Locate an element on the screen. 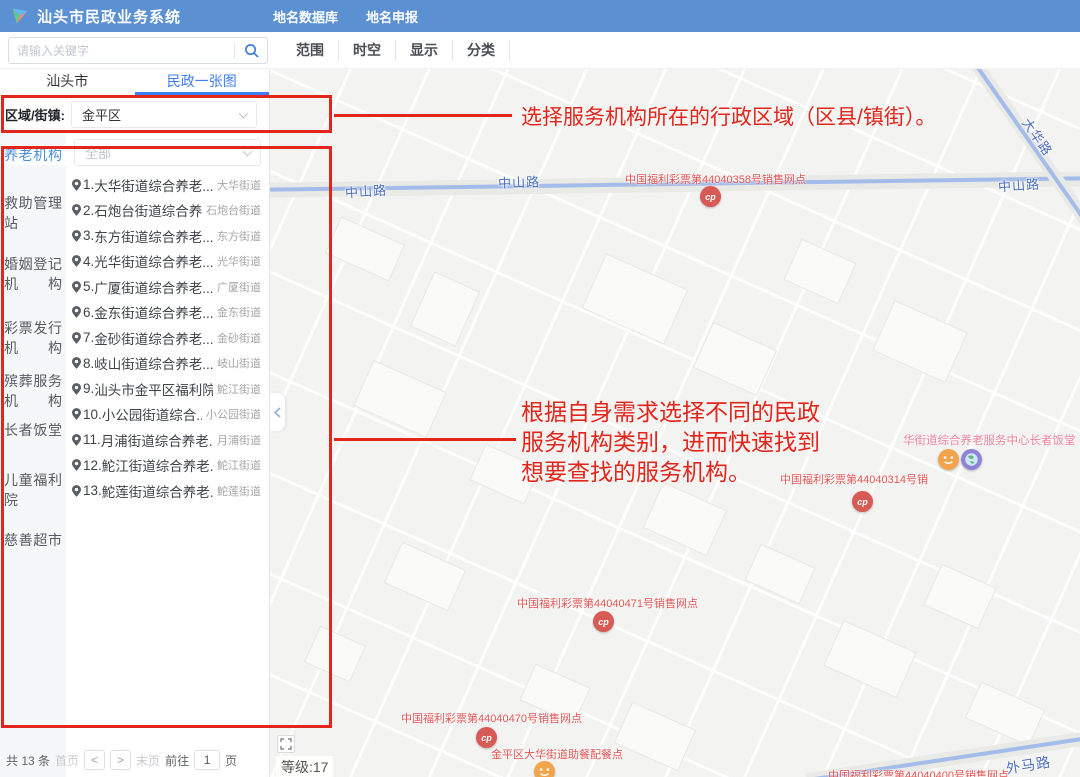 The width and height of the screenshot is (1080, 777). globe-marker-icon is located at coordinates (971, 459).